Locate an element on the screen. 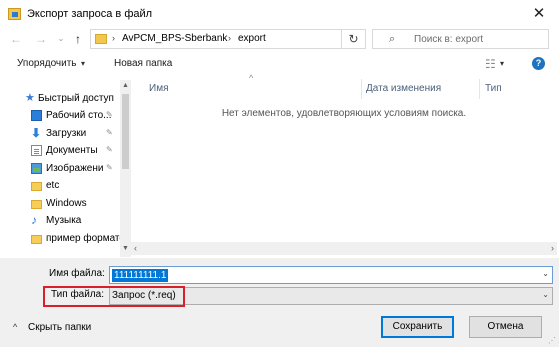 This screenshot has height=347, width=559. sidebar-item-windows: Windows is located at coordinates (65, 204).